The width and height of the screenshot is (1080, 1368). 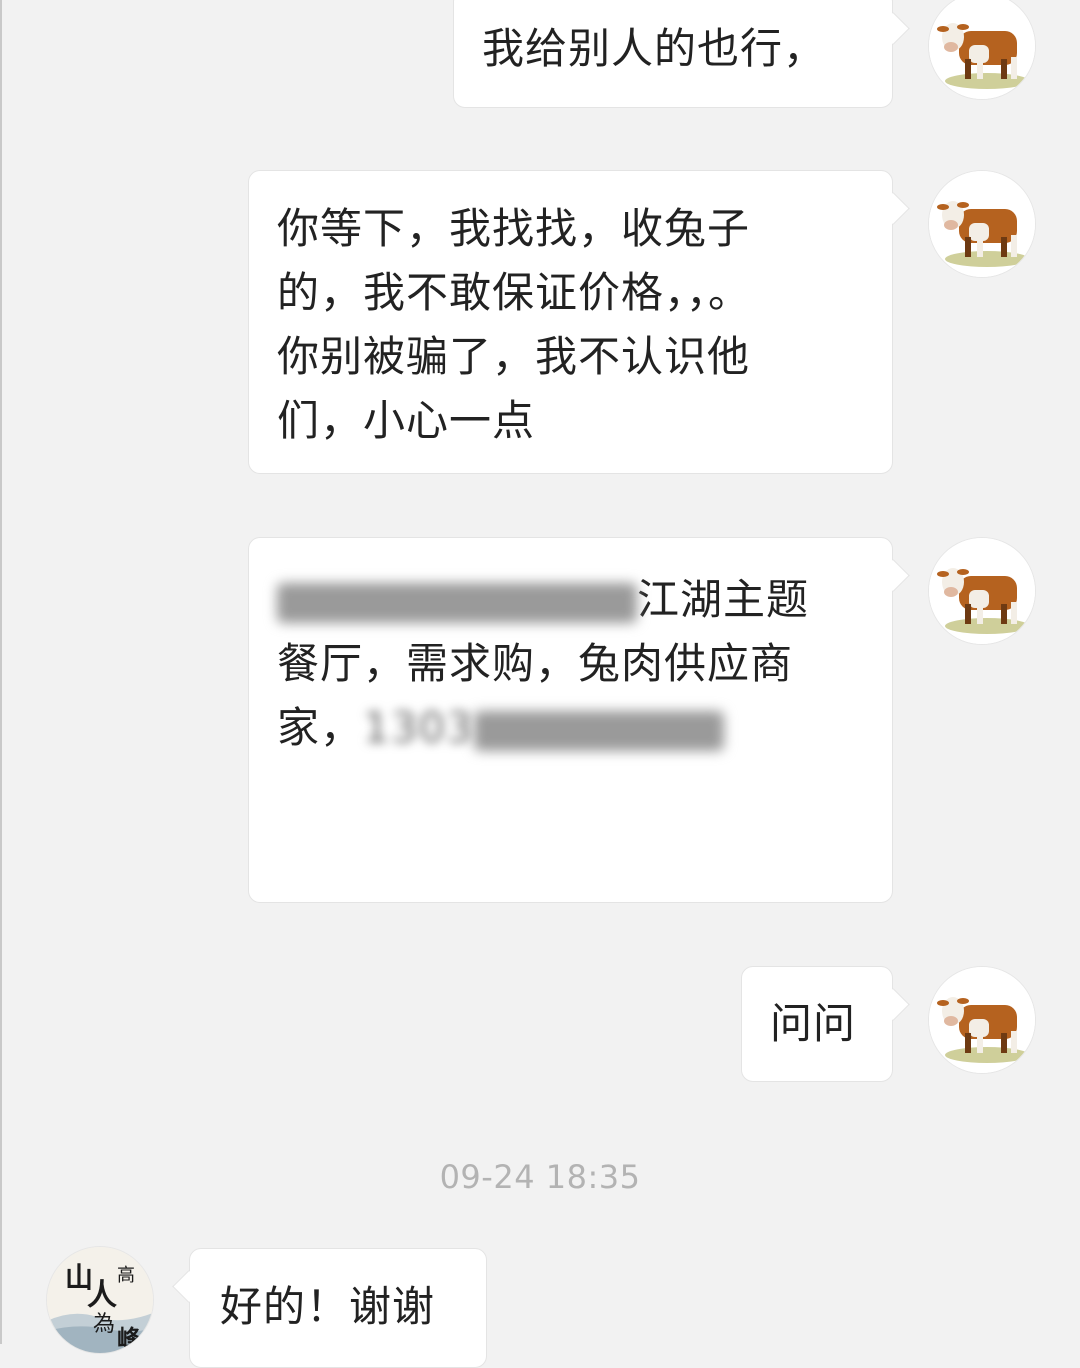 I want to click on avatar-char: 高, so click(x=126, y=1275).